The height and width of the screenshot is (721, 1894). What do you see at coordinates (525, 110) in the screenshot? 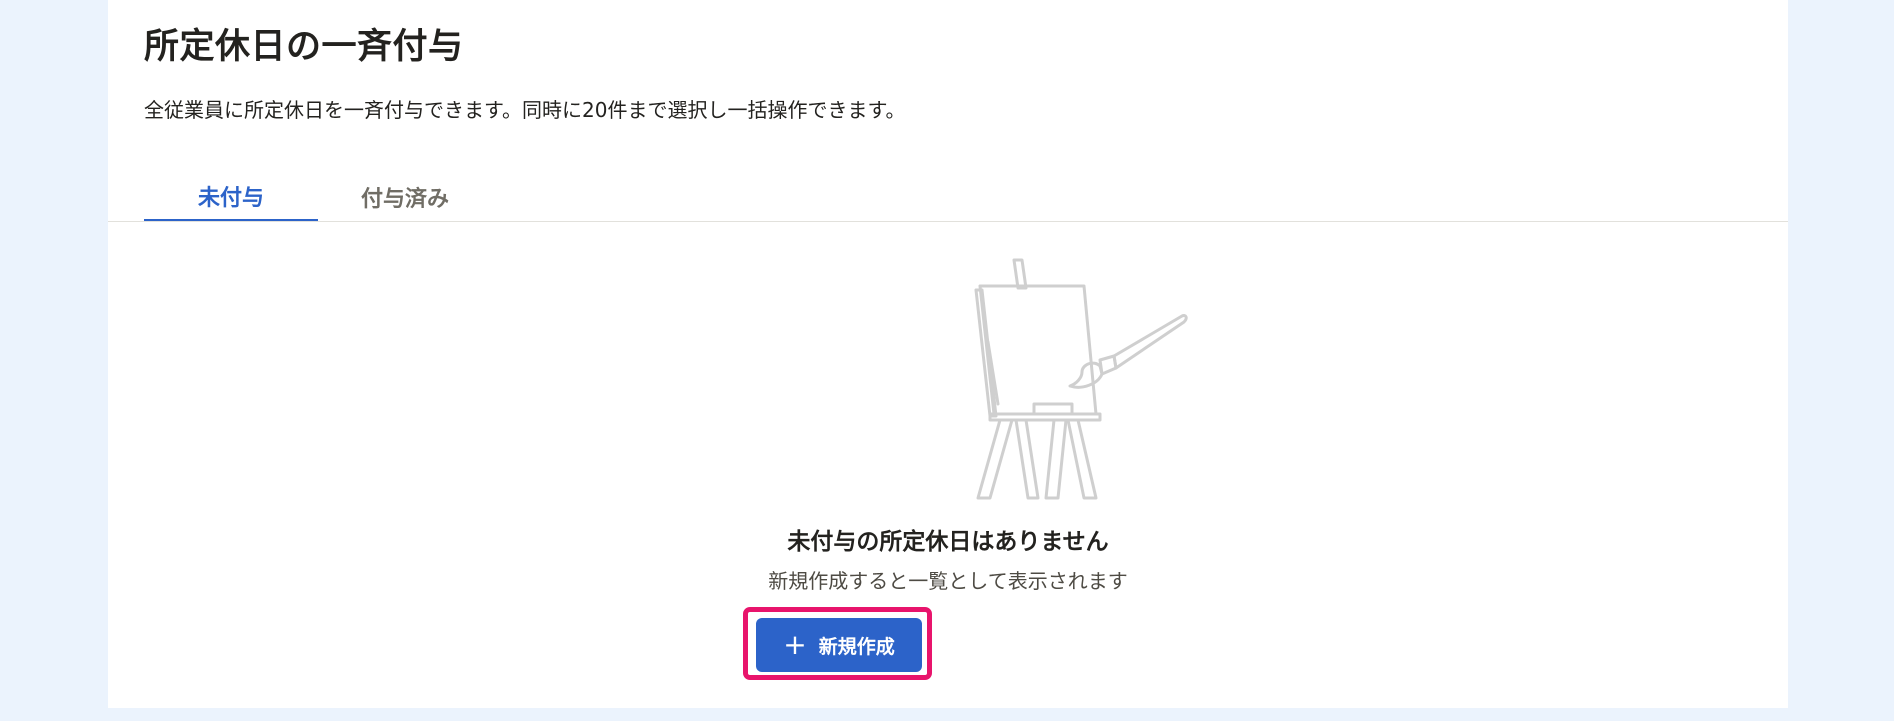
I see `page-description: 全従業員に所定休日を一斉付与できます。同時に20件まで選択し一括操作できます。` at bounding box center [525, 110].